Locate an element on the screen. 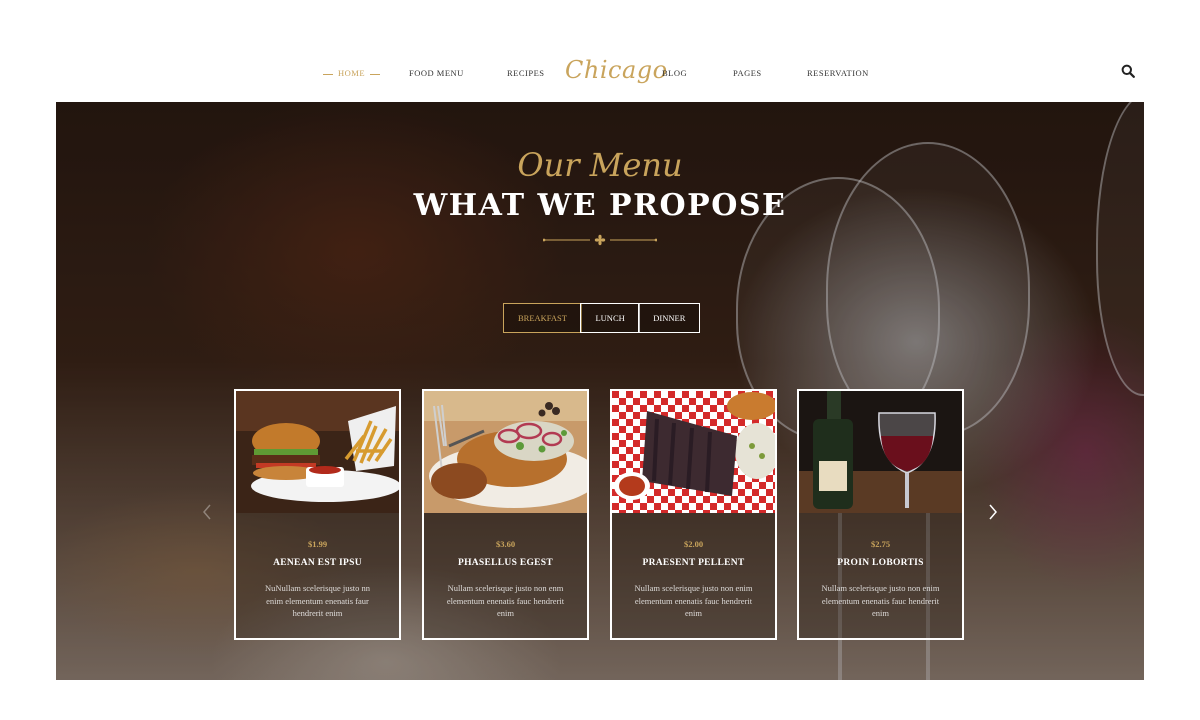 The height and width of the screenshot is (720, 1200). salad-image is located at coordinates (505, 452).